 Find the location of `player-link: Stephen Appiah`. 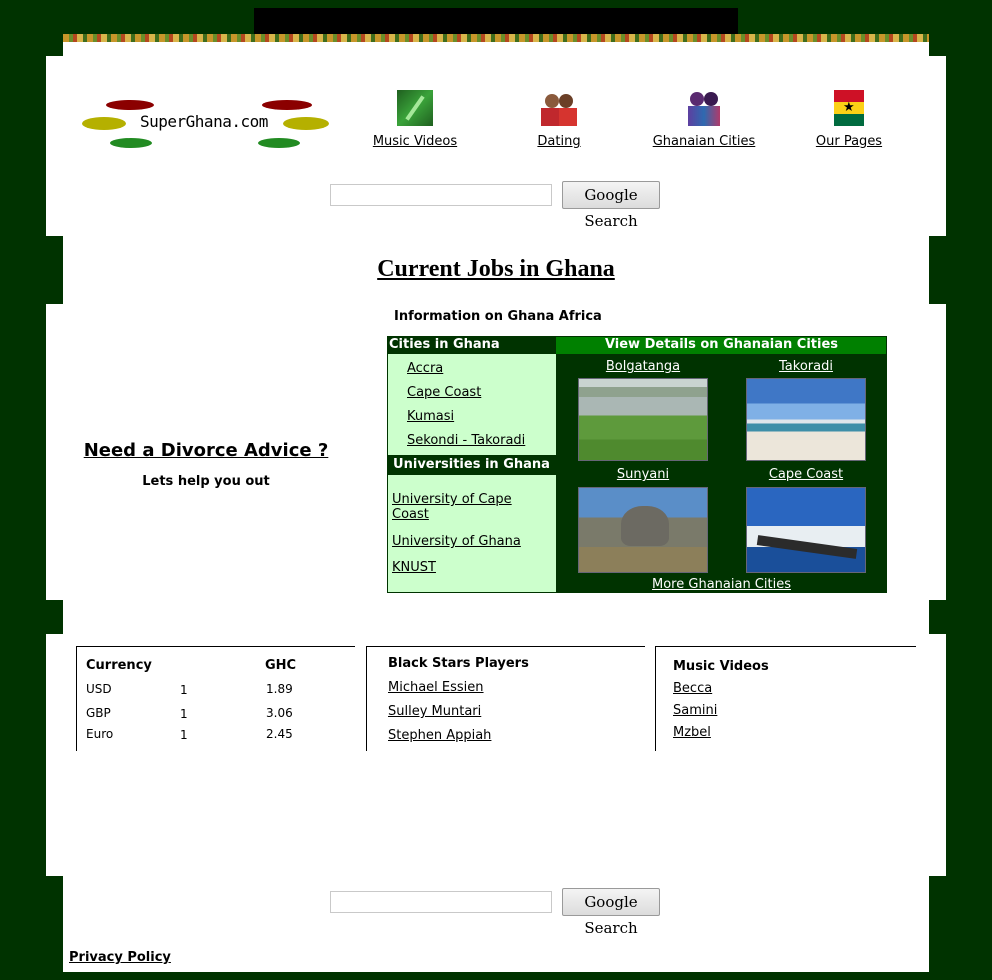

player-link: Stephen Appiah is located at coordinates (439, 735).